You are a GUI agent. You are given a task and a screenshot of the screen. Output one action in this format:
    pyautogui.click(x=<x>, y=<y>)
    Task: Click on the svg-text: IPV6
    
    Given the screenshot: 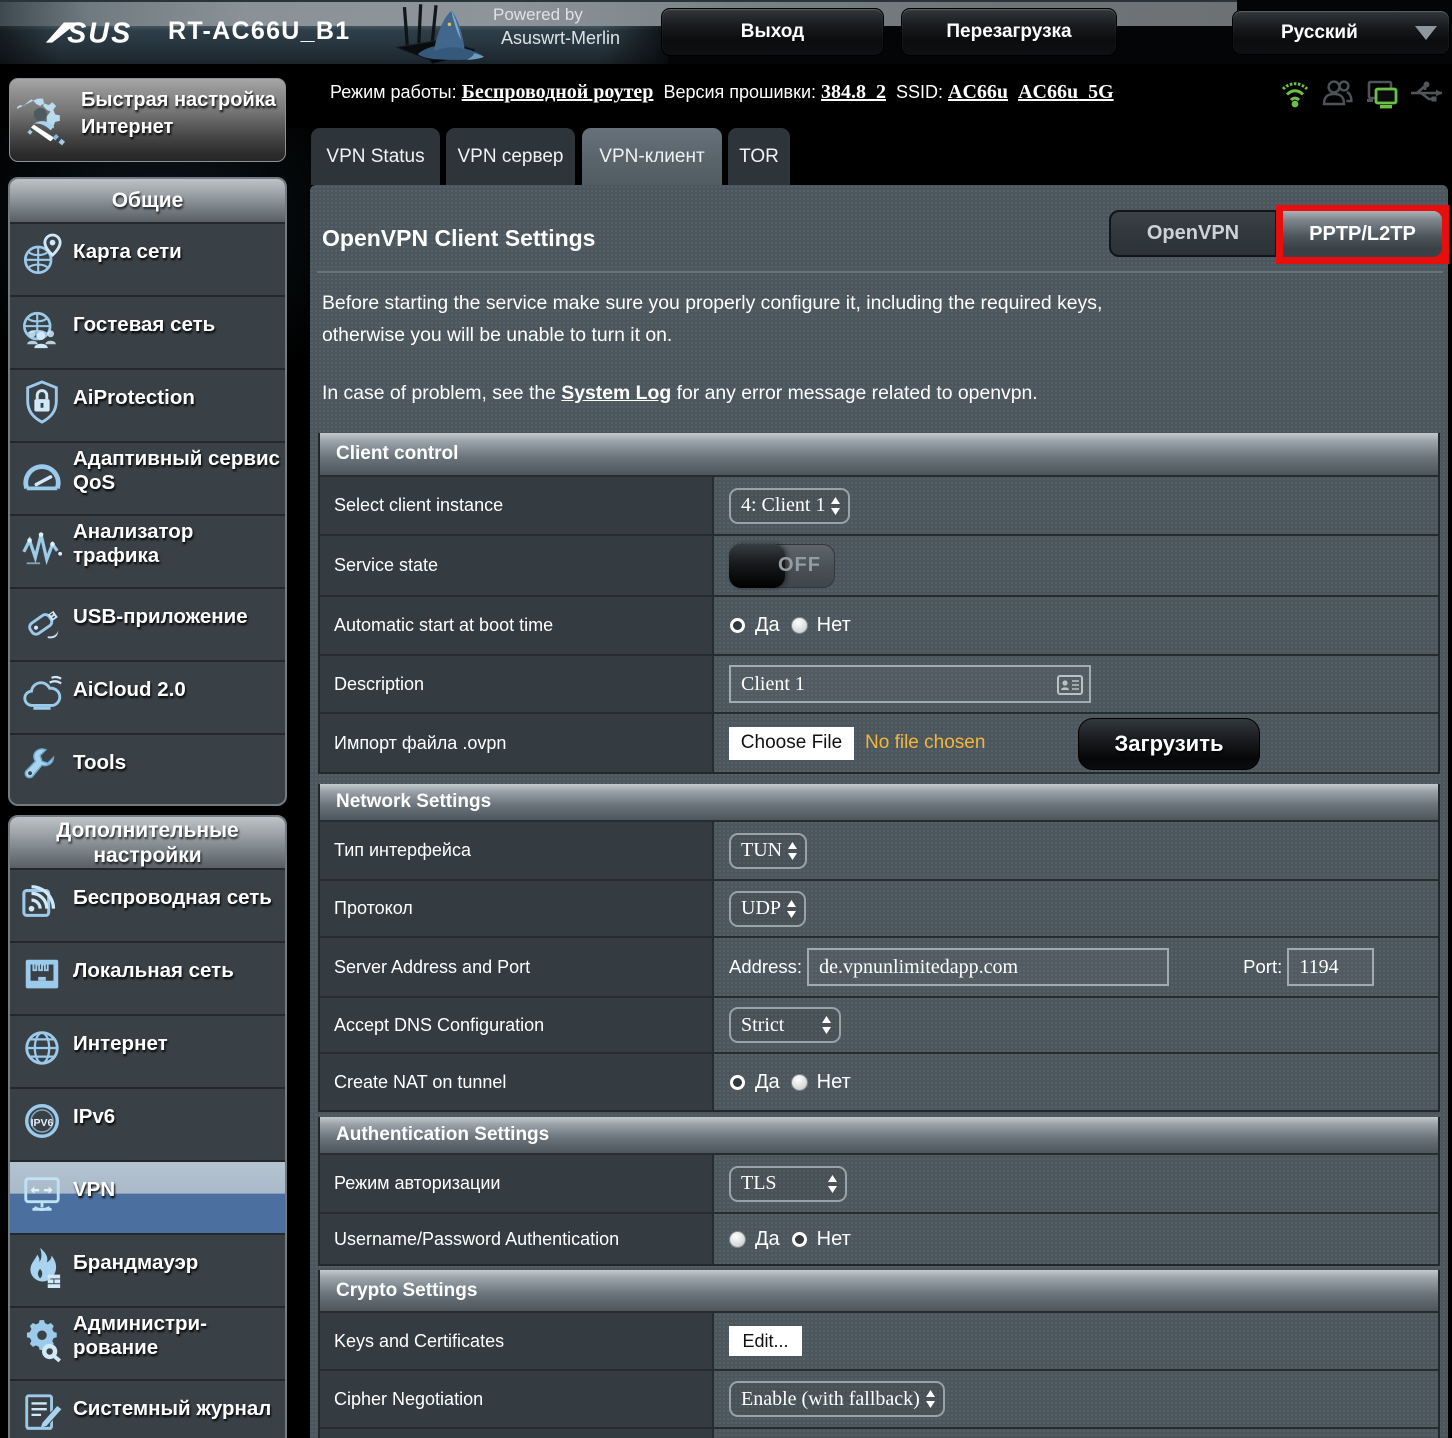 What is the action you would take?
    pyautogui.click(x=42, y=1122)
    